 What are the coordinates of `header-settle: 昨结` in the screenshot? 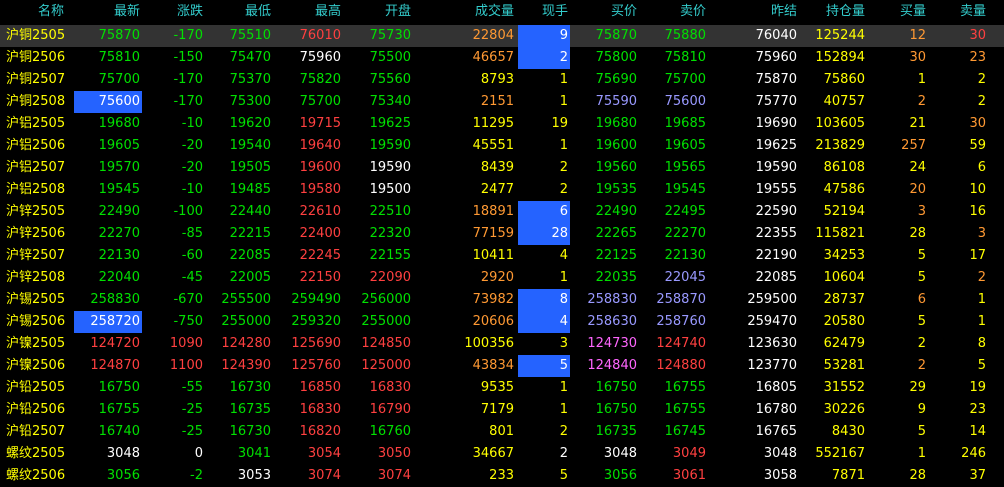 It's located at (753, 12).